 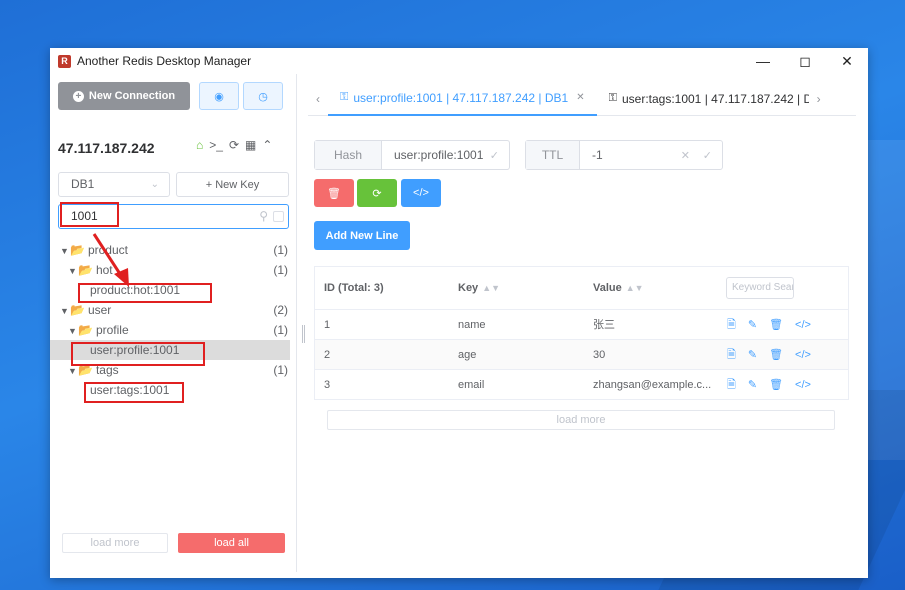 What do you see at coordinates (618, 288) in the screenshot?
I see `column-header-value: Value ▲▼` at bounding box center [618, 288].